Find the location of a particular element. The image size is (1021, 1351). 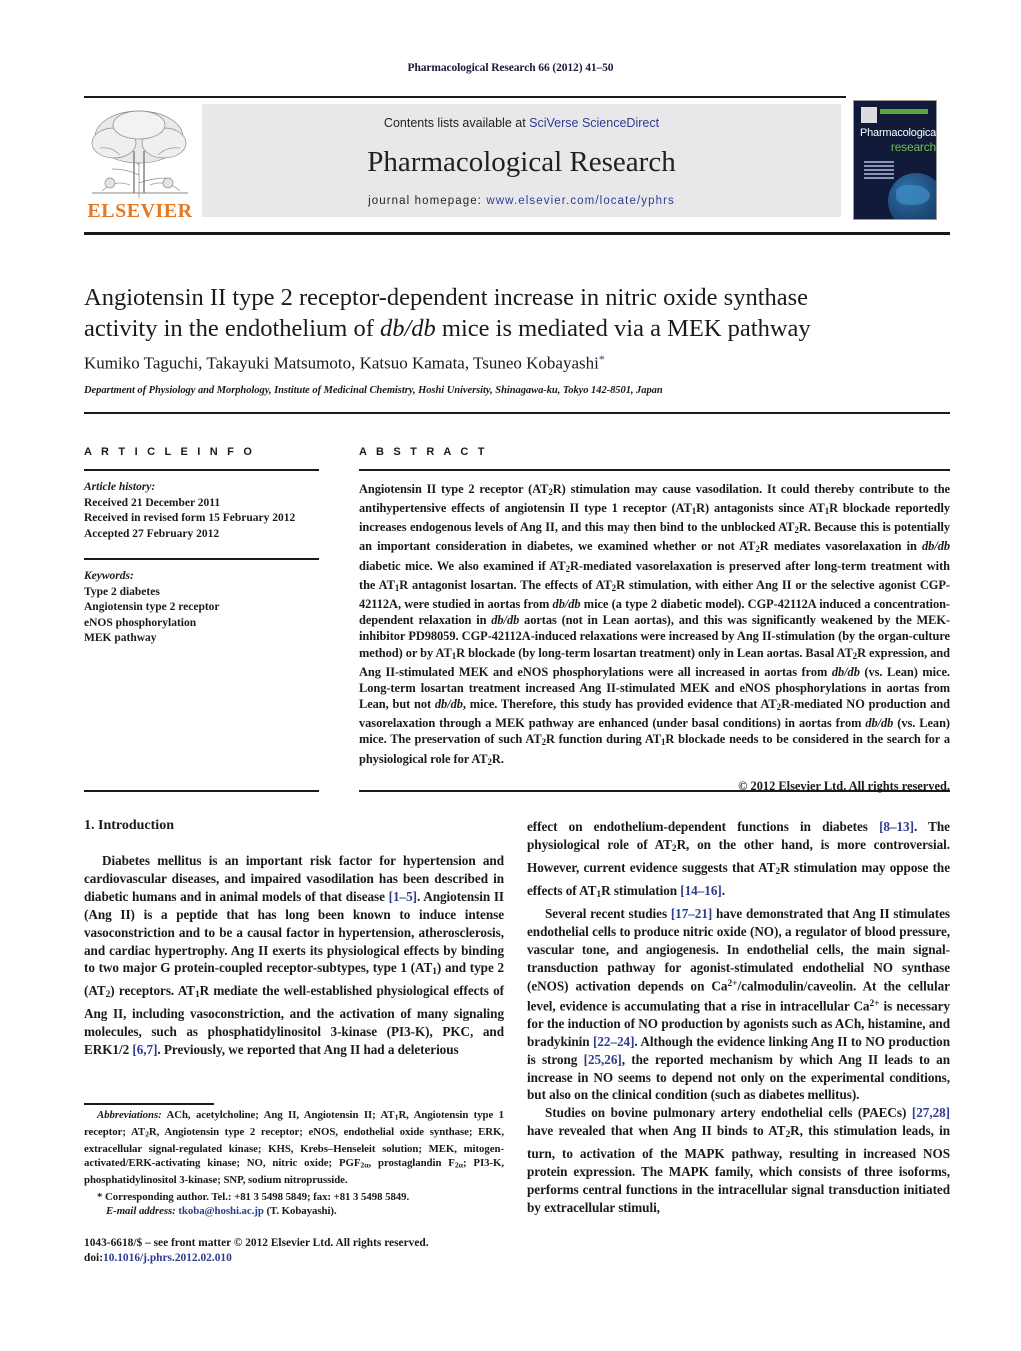

doi-line: doi:10.1016/j.phrs.2012.02.010 is located at coordinates (299, 1258).